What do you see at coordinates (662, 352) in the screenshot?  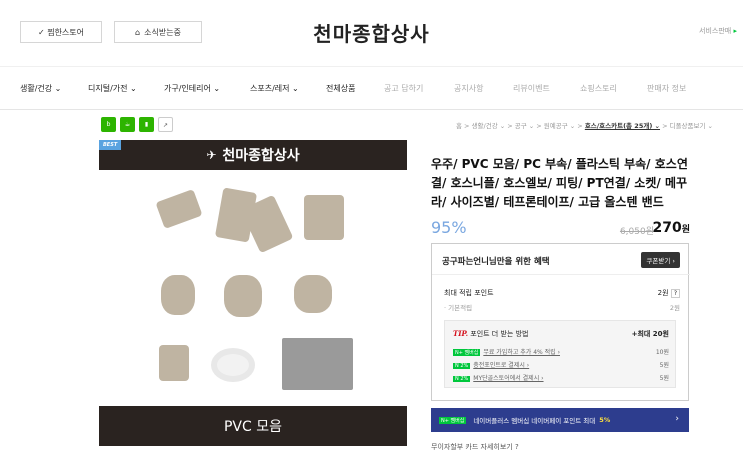 I see `tip-value: 10원` at bounding box center [662, 352].